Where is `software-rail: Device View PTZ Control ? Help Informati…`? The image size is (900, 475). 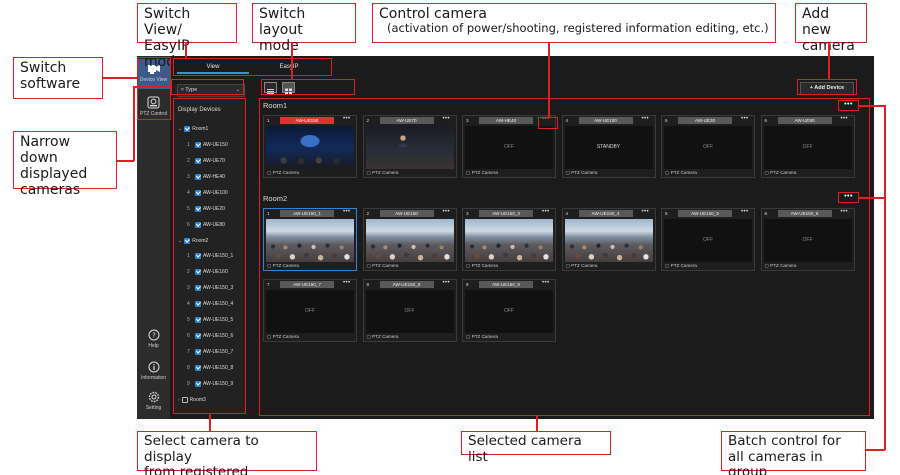 software-rail: Device View PTZ Control ? Help Informati… is located at coordinates (153, 237).